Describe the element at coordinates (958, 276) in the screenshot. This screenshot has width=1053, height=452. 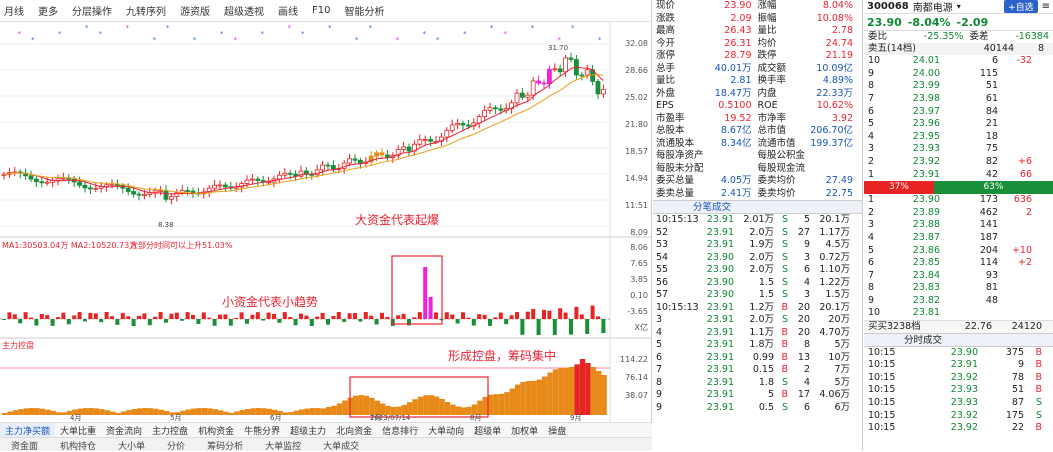
I see `bid-level: 7 23.84 93` at that location.